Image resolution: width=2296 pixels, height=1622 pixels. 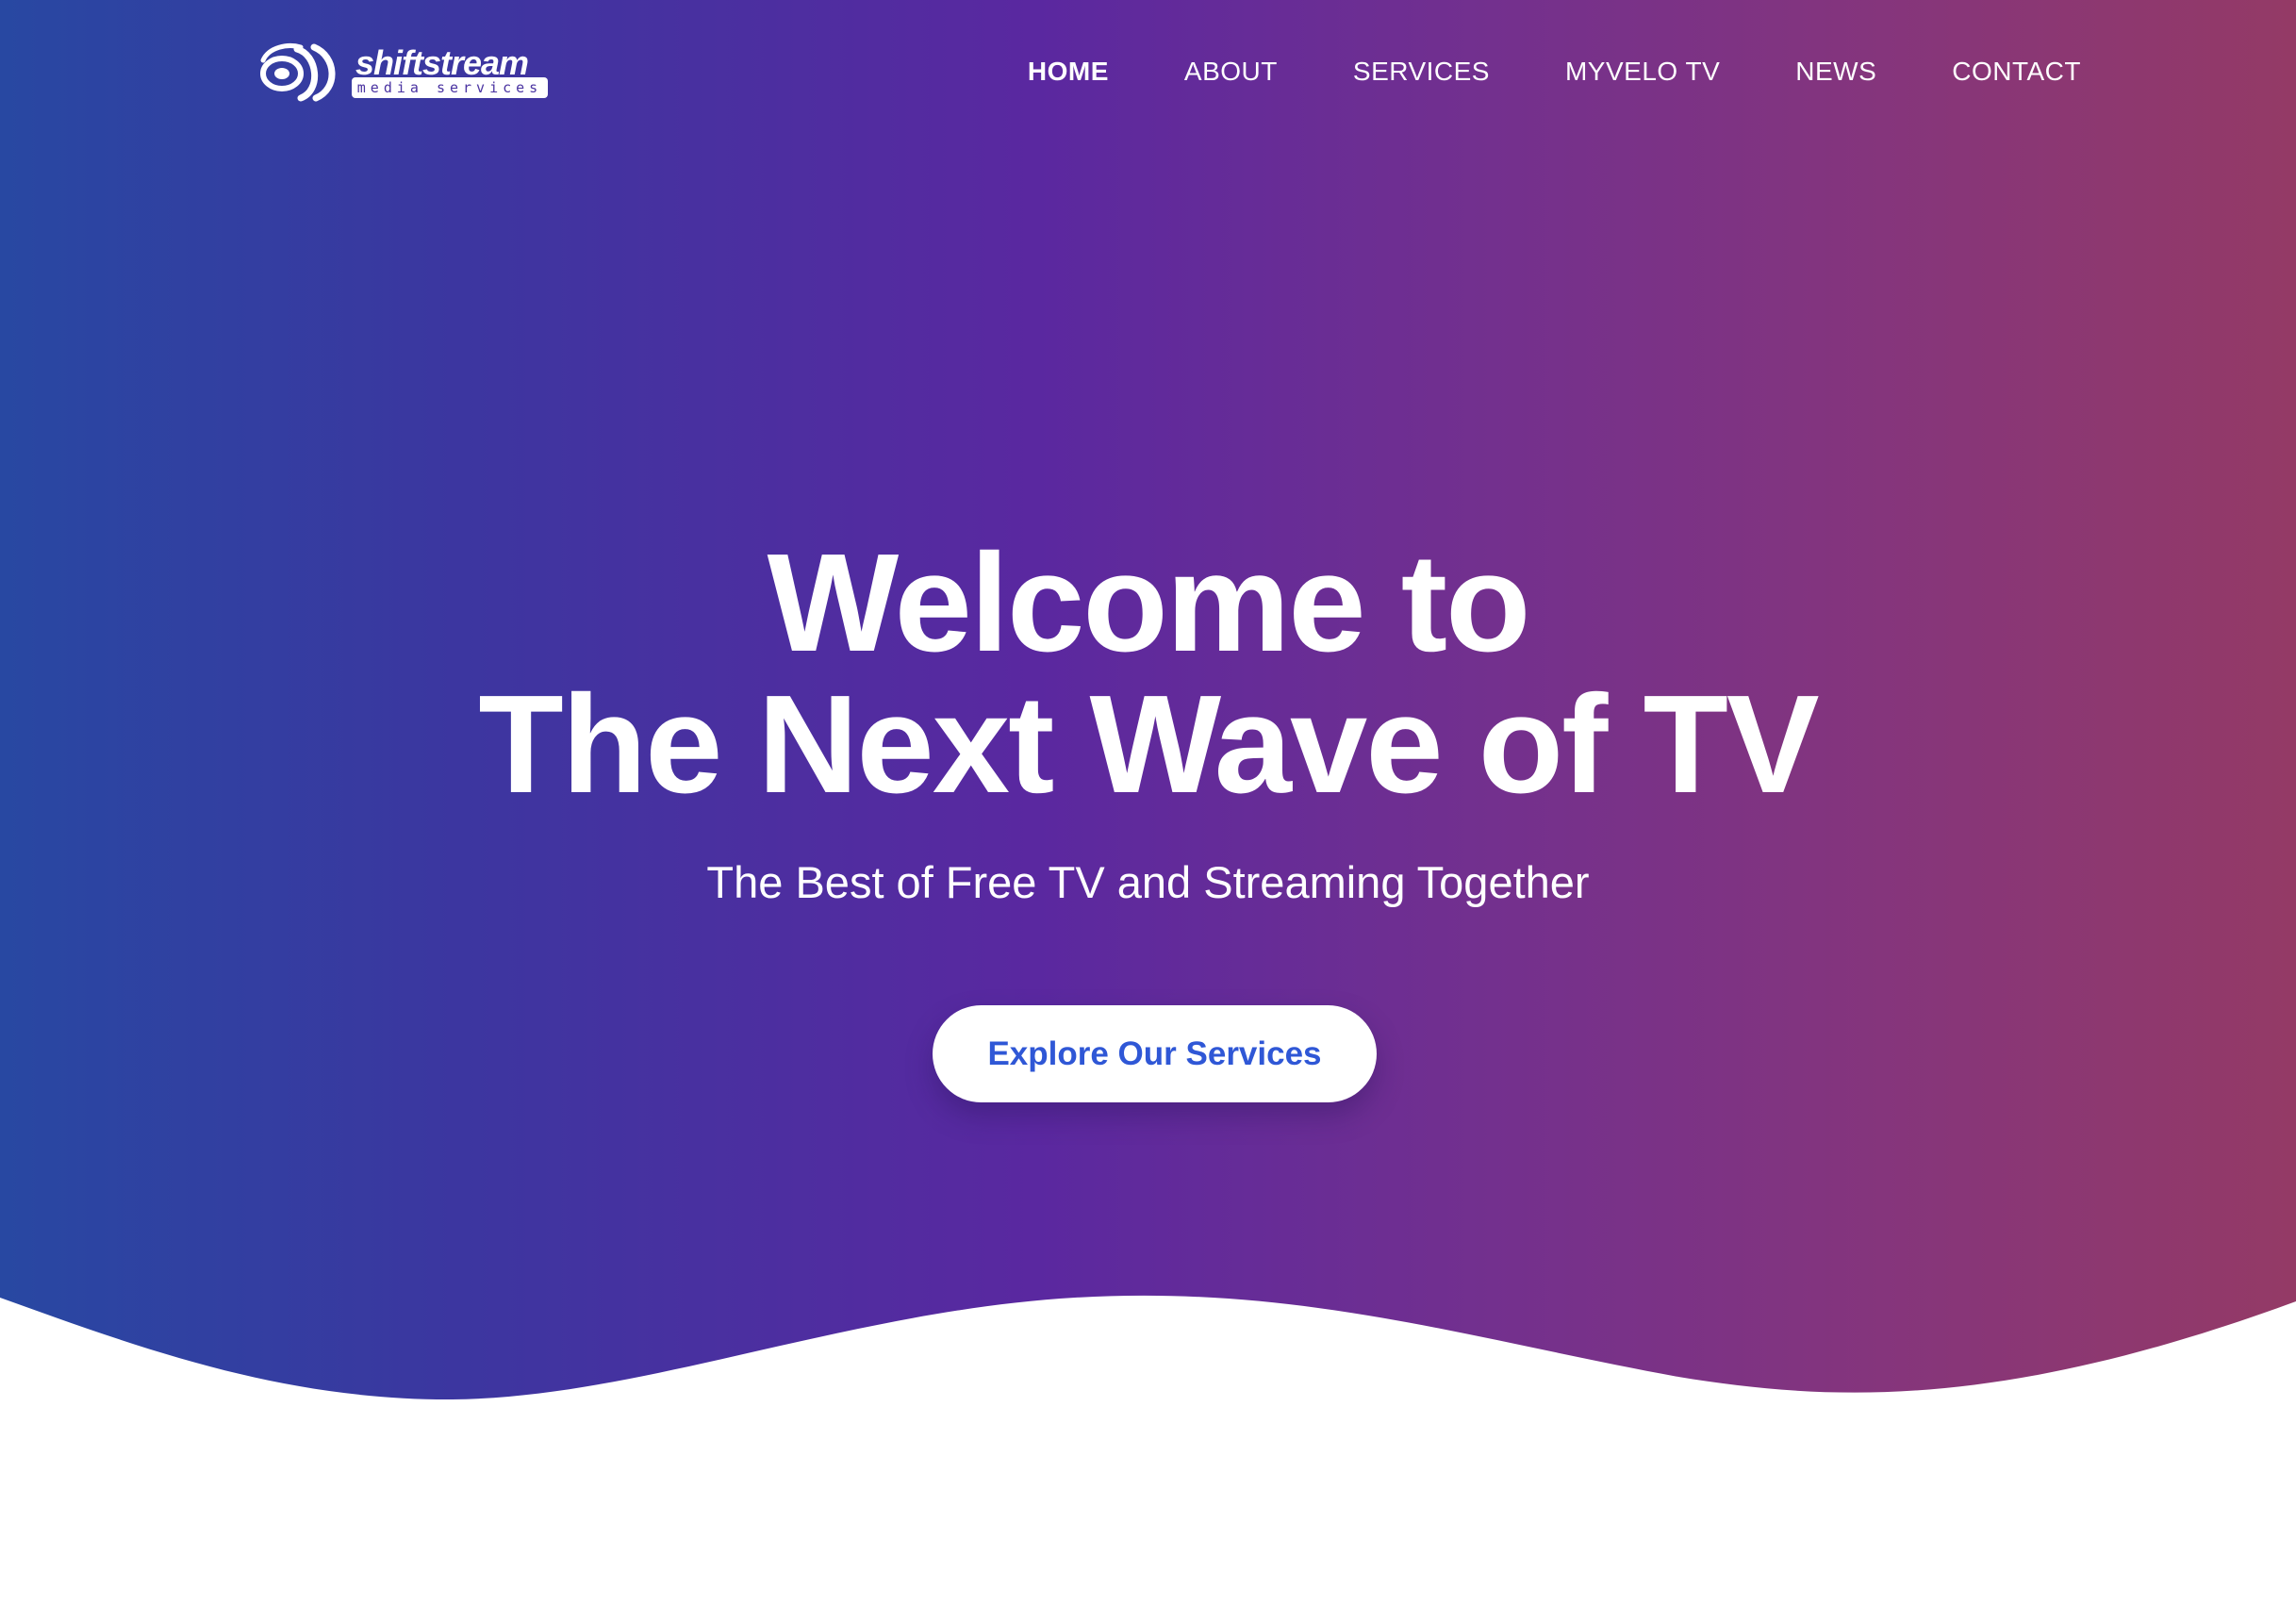 I want to click on explore-services-button: Explore Our Services, so click(x=1155, y=1053).